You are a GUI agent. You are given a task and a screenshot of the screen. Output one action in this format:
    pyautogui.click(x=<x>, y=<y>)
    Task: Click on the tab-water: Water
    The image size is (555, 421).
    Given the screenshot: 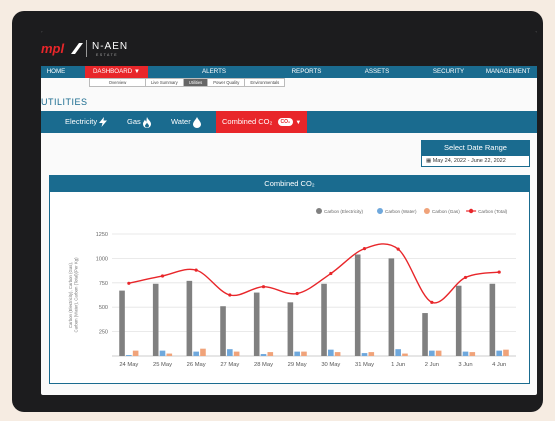 What is the action you would take?
    pyautogui.click(x=186, y=122)
    